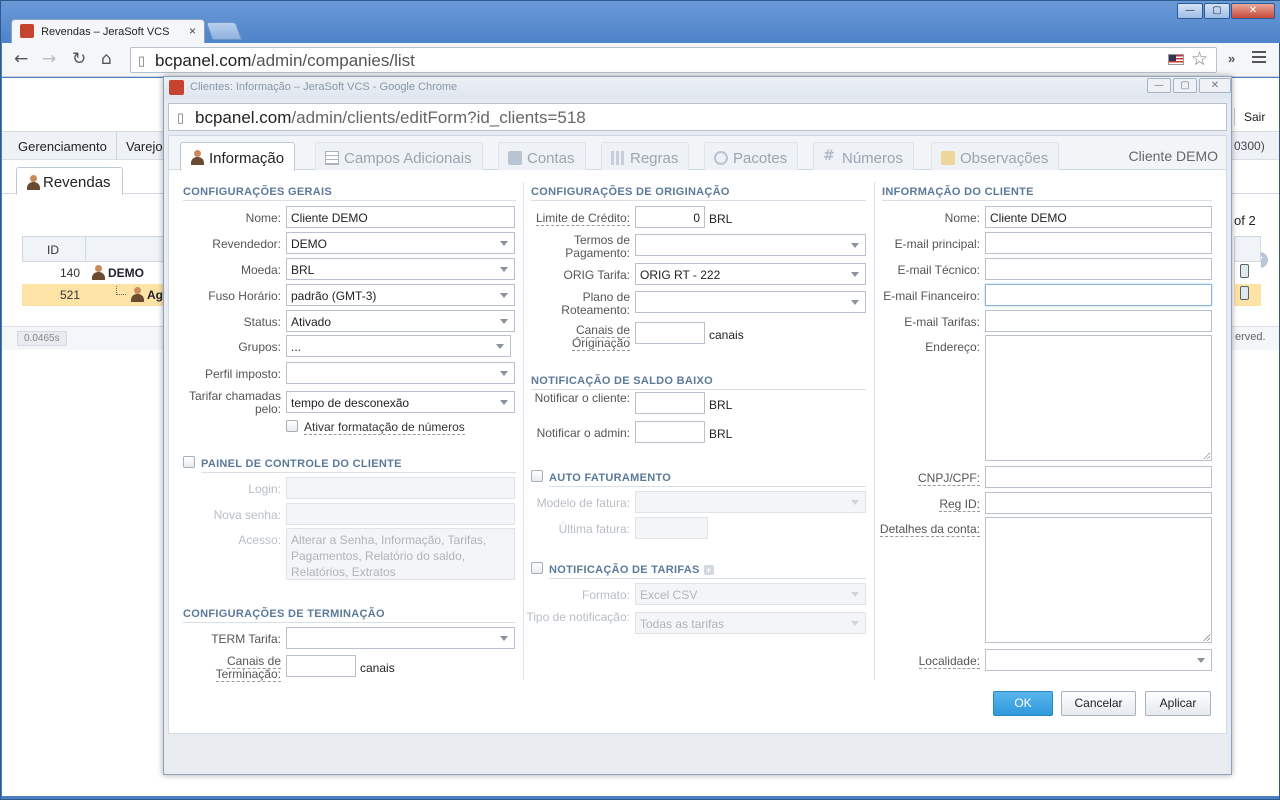  What do you see at coordinates (1217, 11) in the screenshot?
I see `maximize-button: ▢` at bounding box center [1217, 11].